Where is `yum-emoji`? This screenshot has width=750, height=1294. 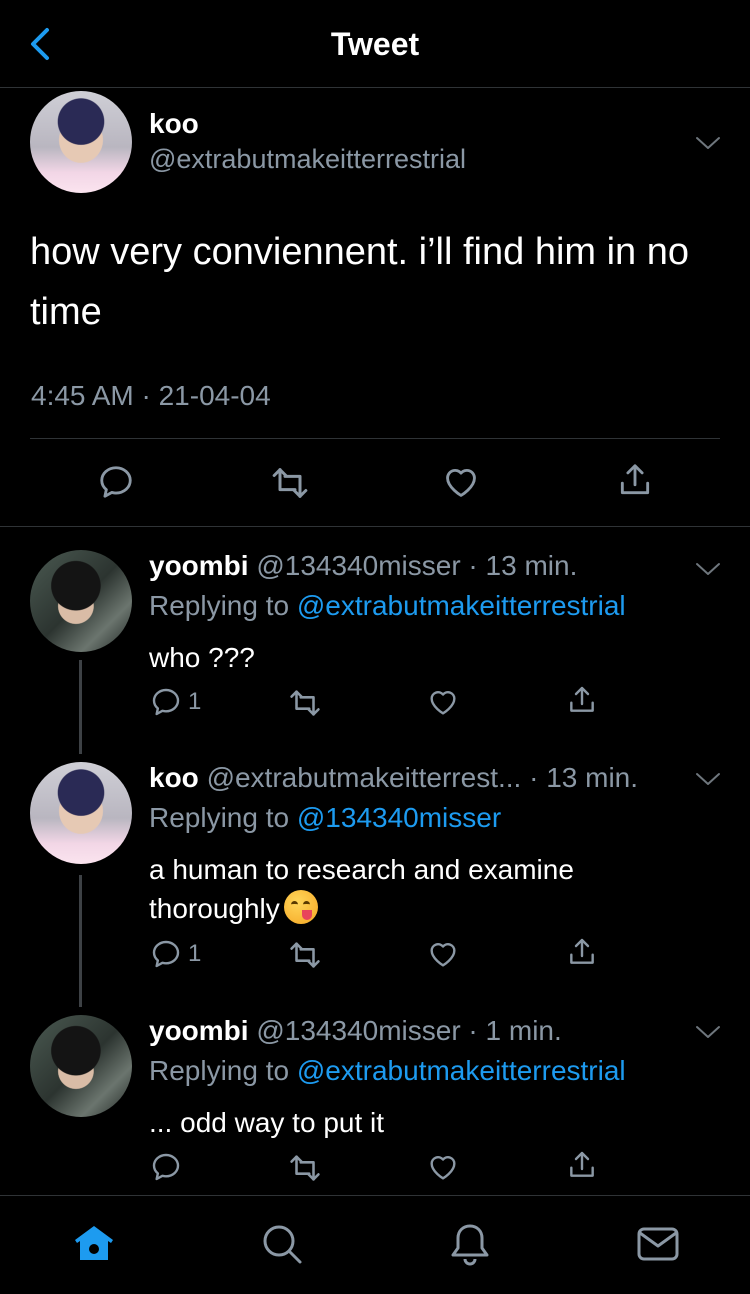 yum-emoji is located at coordinates (300, 907).